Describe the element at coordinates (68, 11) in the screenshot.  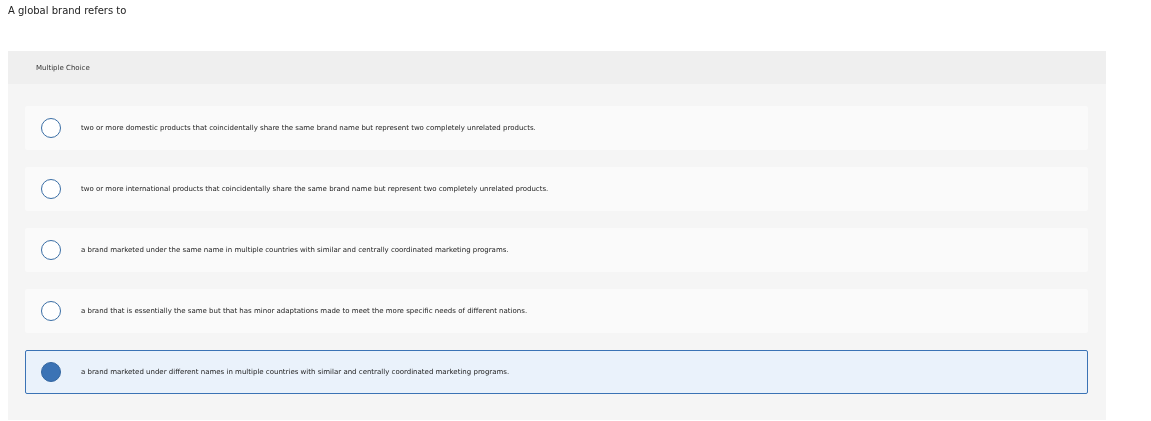
I see `question-text: A global brand refers to` at that location.